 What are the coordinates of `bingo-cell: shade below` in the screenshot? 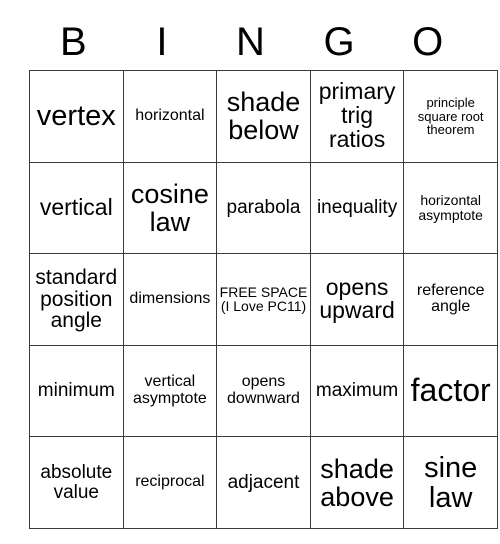 It's located at (263, 116).